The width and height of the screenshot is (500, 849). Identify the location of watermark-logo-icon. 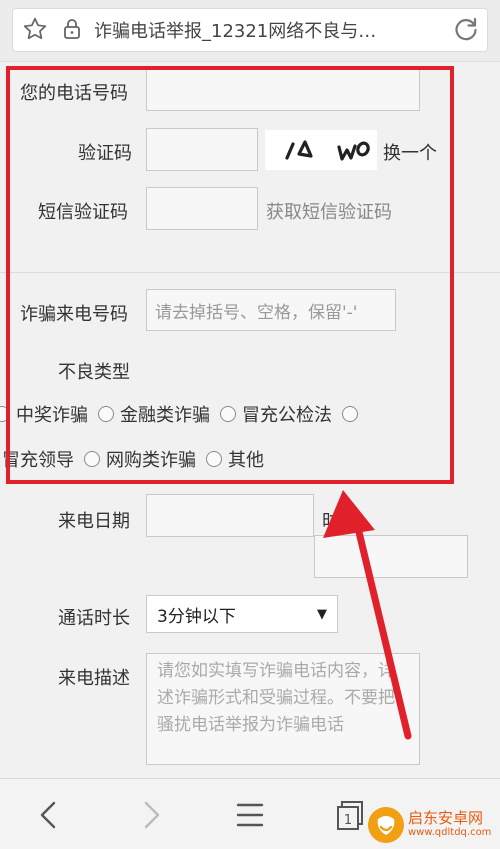
(386, 824).